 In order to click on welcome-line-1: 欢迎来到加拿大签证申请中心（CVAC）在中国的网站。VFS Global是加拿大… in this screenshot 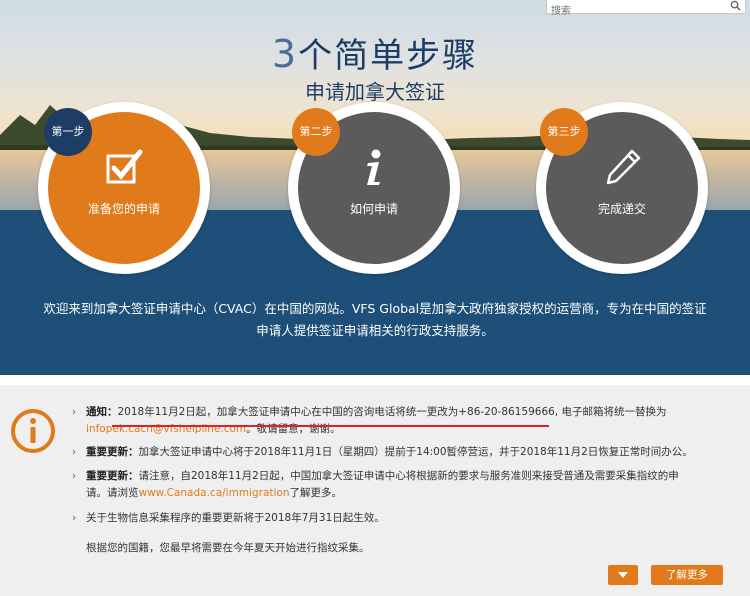, I will do `click(375, 308)`.